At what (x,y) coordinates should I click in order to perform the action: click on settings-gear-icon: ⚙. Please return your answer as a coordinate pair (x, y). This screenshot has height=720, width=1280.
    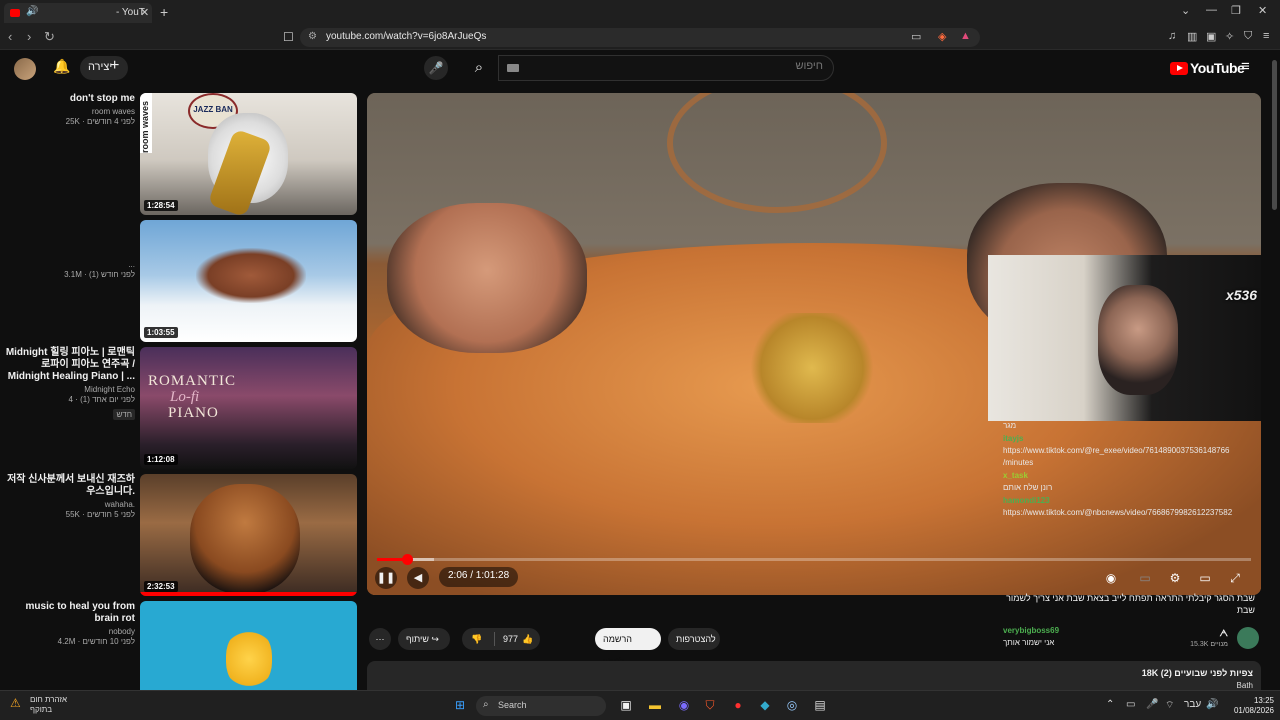
    Looking at the image, I should click on (1175, 578).